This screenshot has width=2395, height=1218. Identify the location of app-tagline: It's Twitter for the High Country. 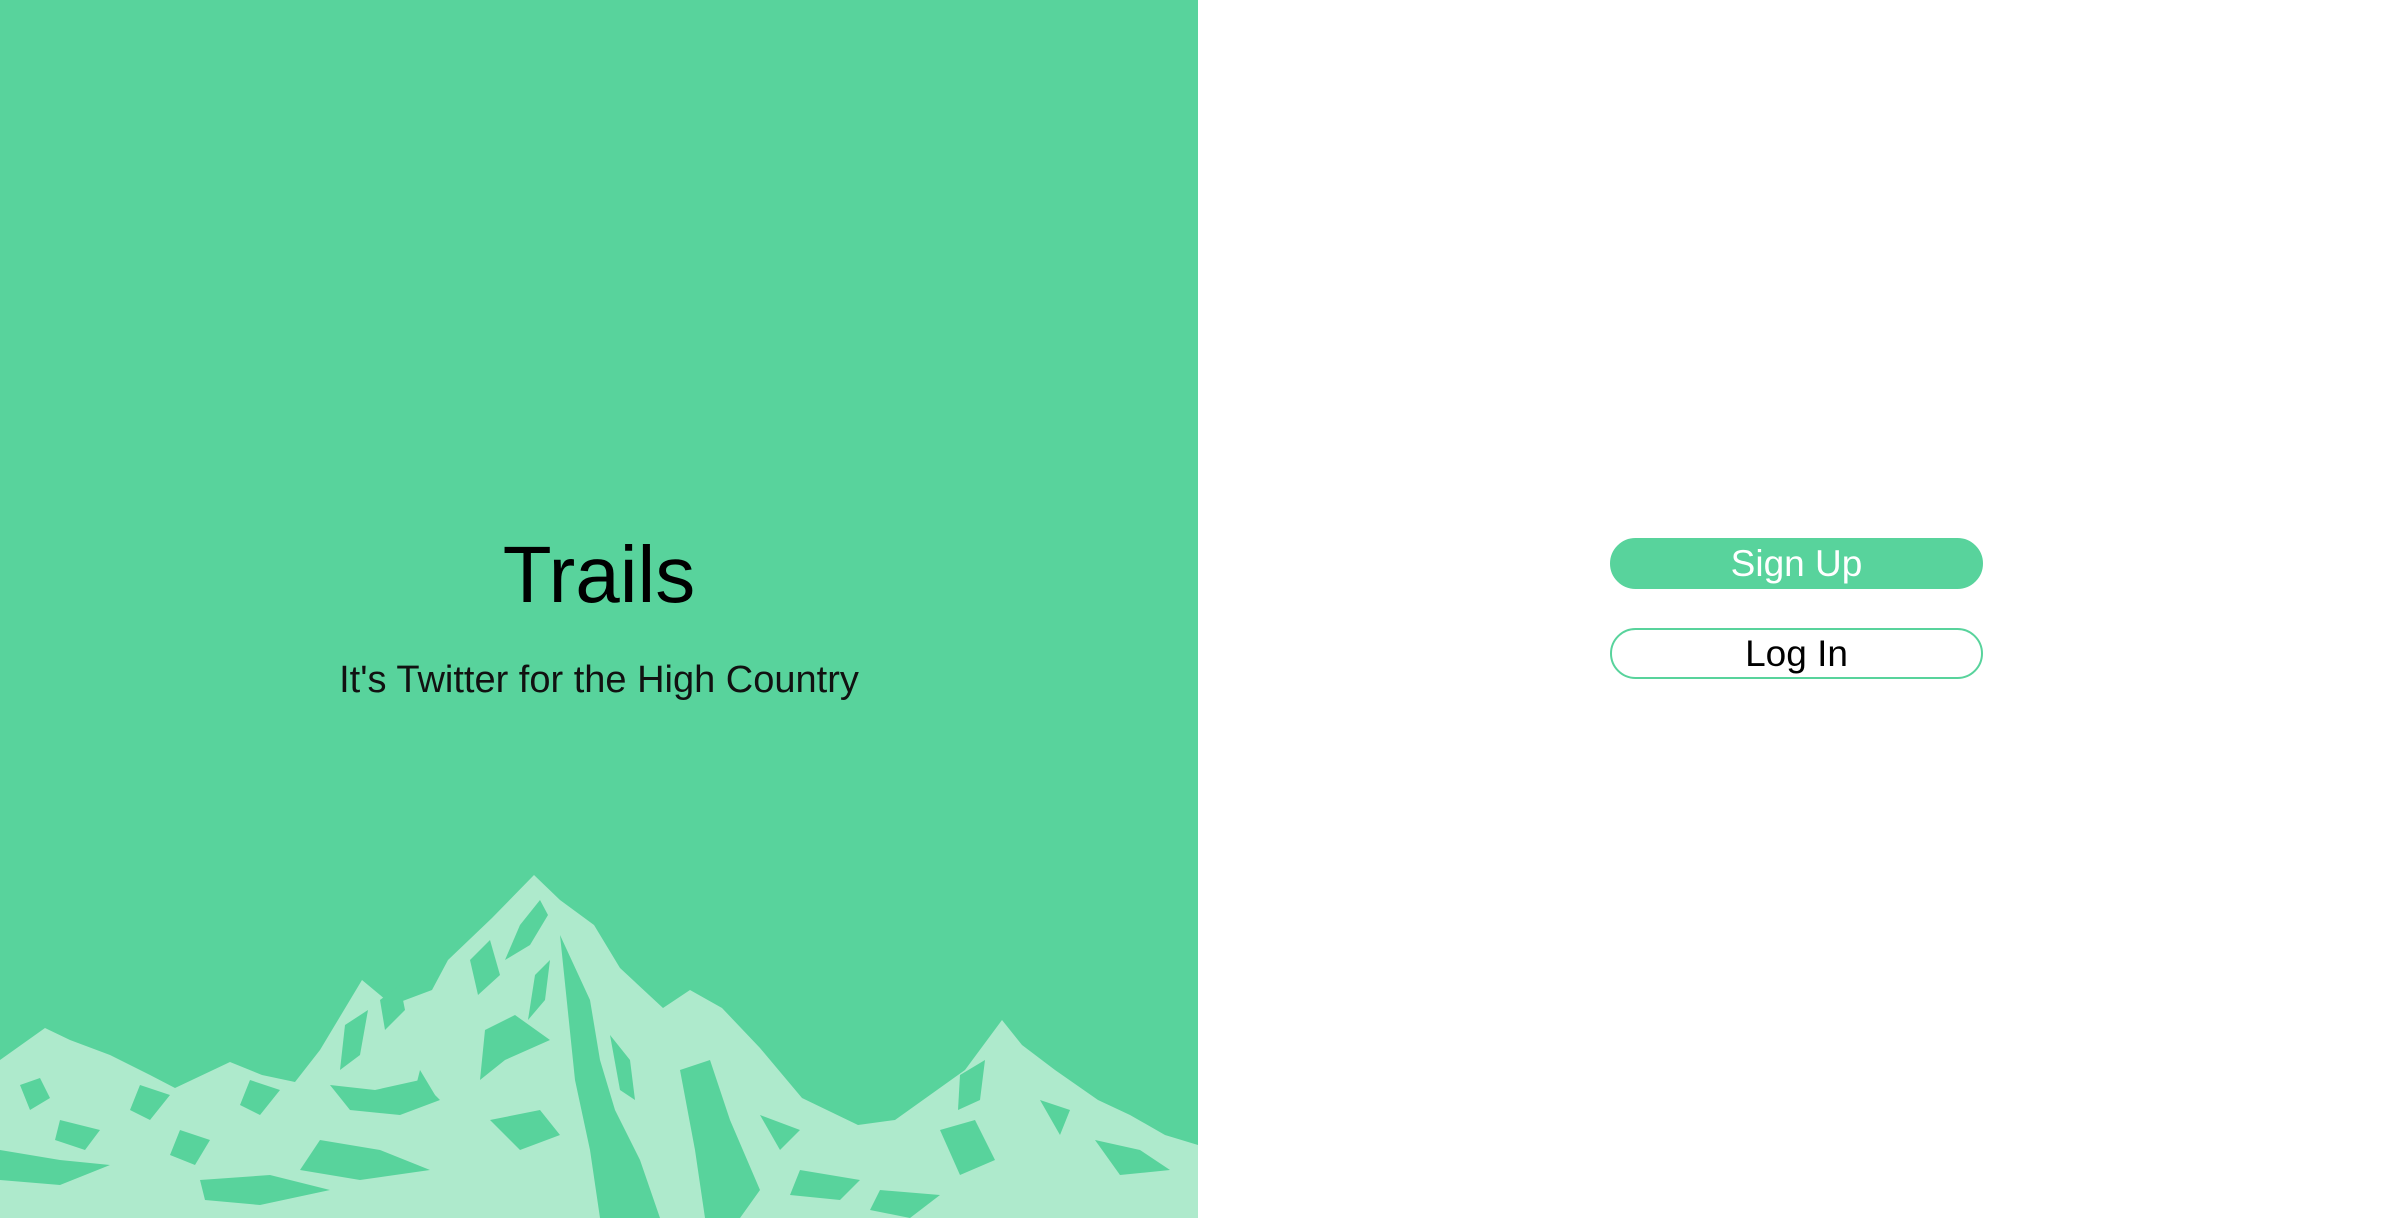
(599, 680).